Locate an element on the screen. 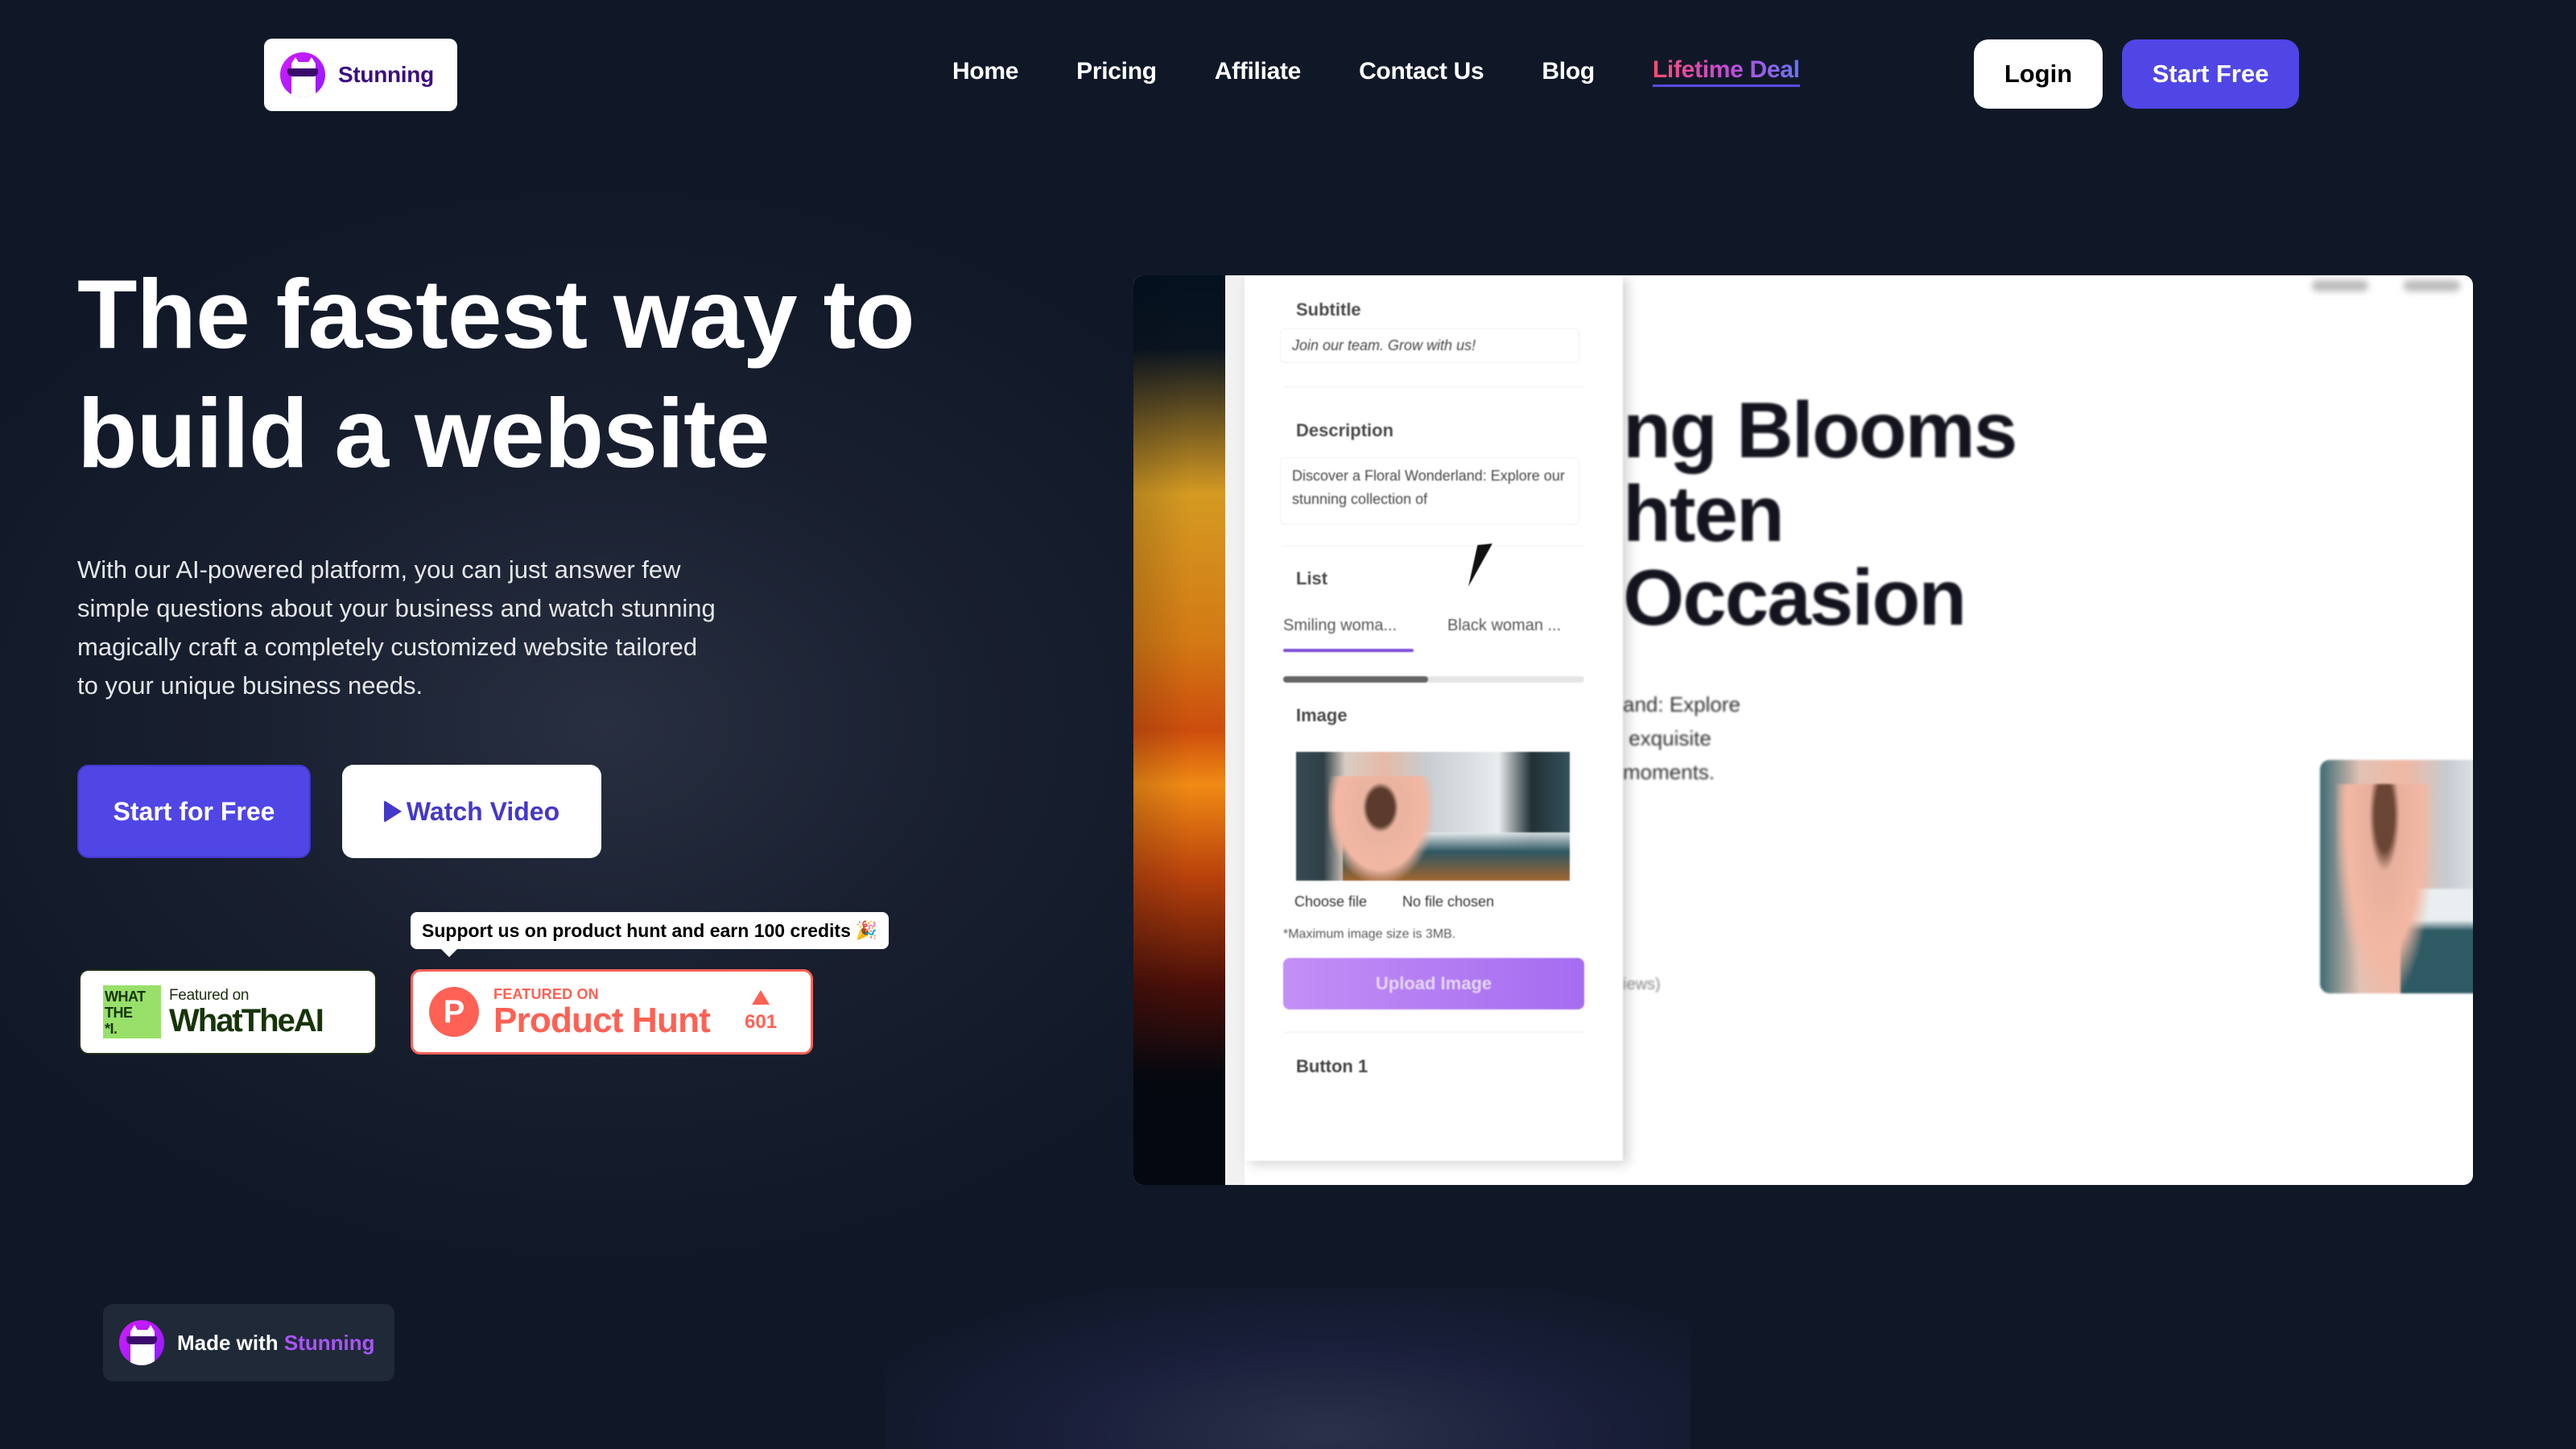  nav-home: Home is located at coordinates (985, 71).